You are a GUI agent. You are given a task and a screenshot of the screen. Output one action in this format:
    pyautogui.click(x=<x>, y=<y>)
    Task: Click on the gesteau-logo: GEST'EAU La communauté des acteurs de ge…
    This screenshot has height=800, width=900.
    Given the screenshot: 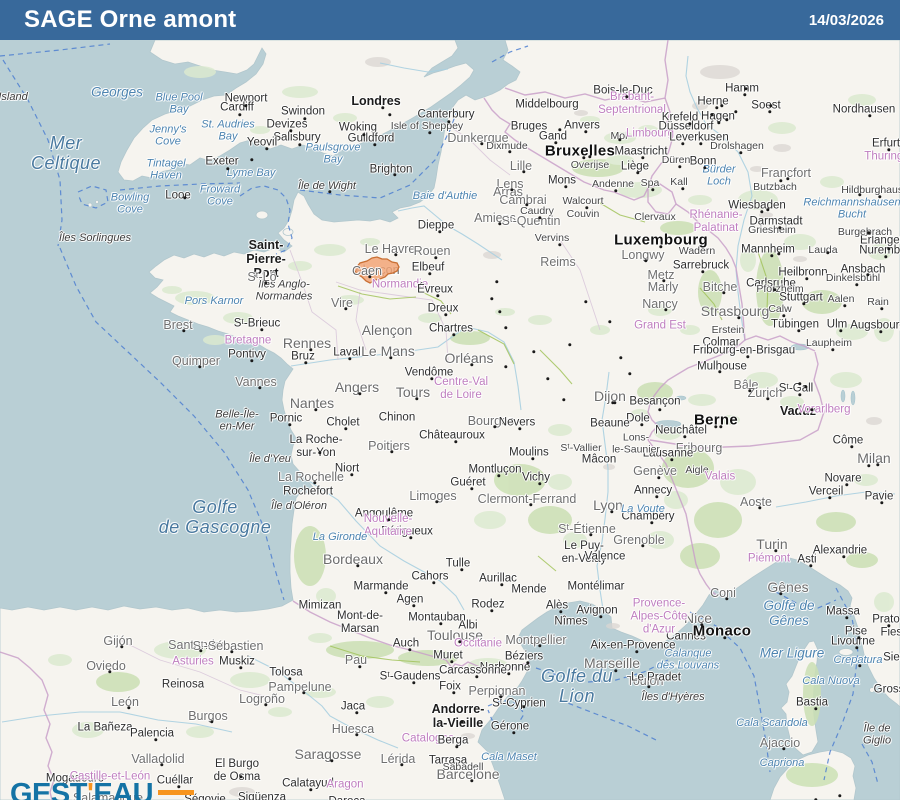 What is the action you would take?
    pyautogui.click(x=151, y=790)
    